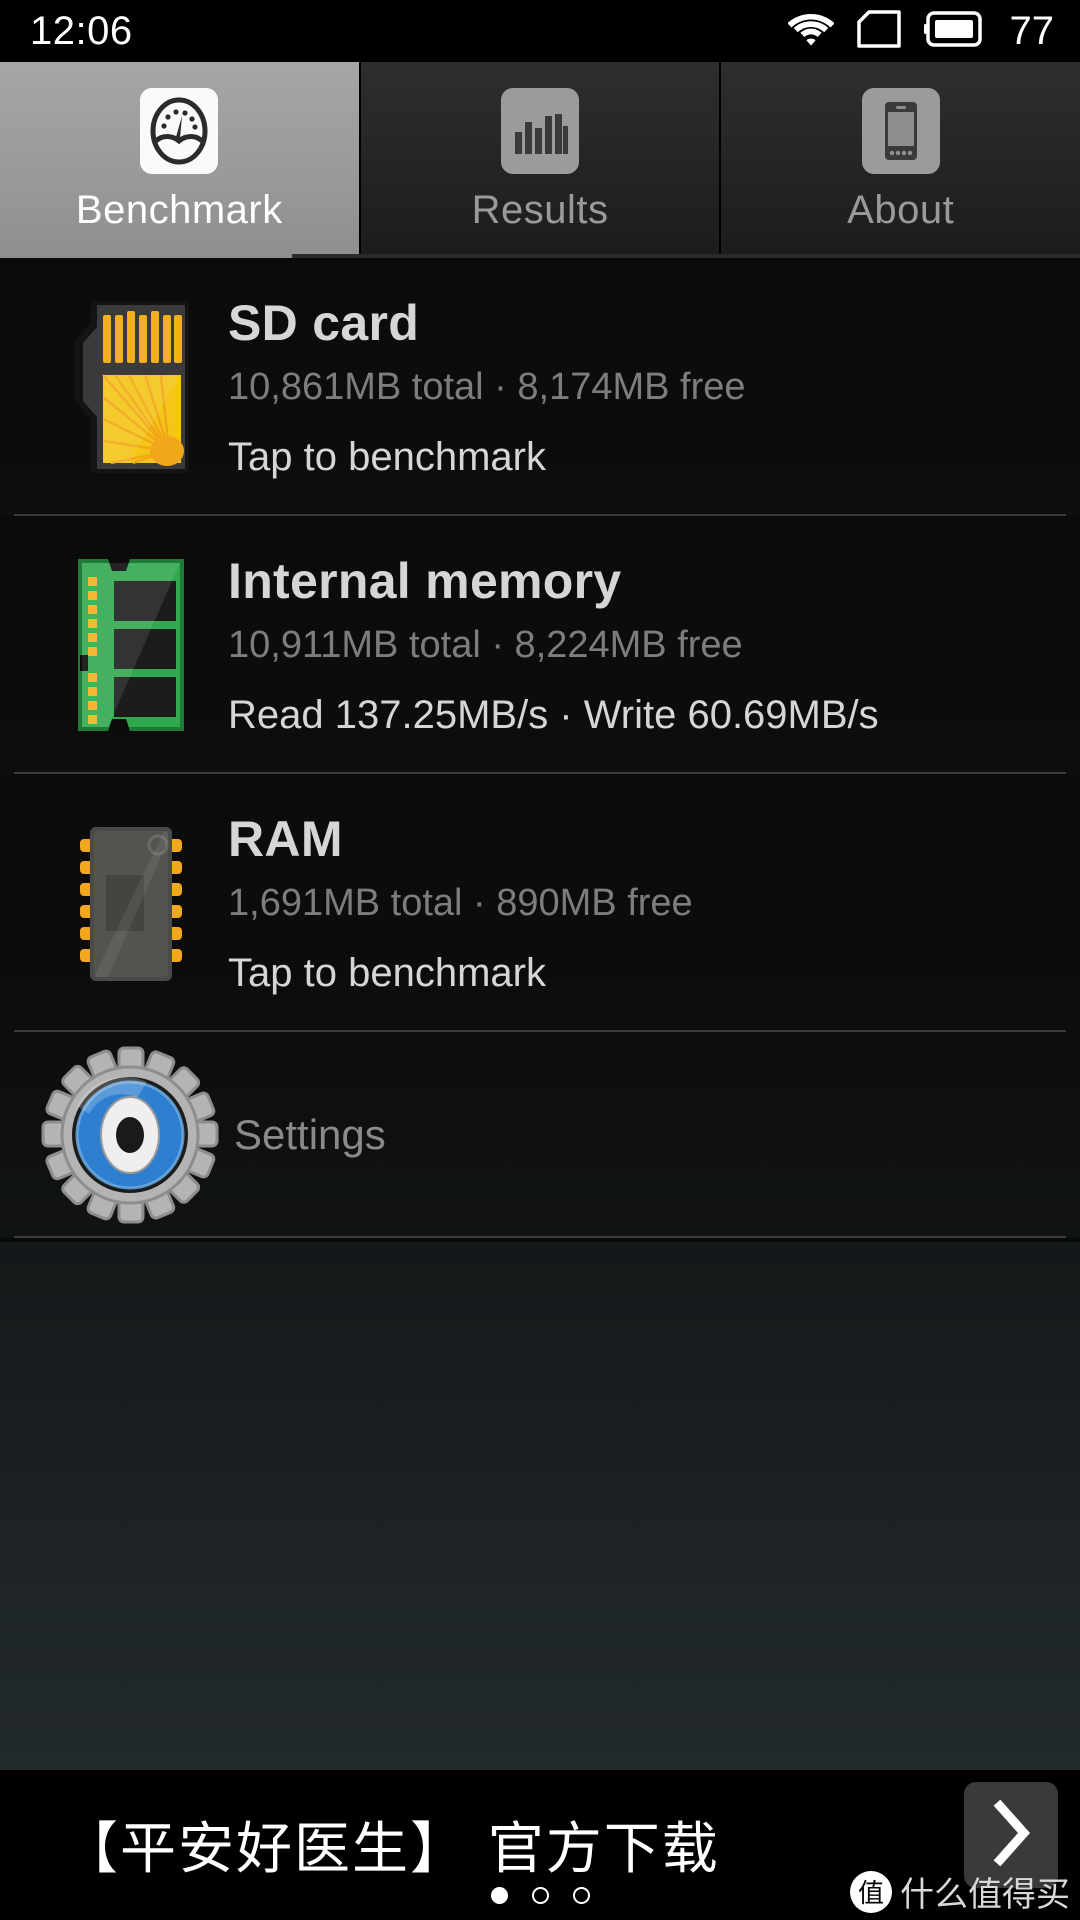  I want to click on wifi-icon, so click(810, 31).